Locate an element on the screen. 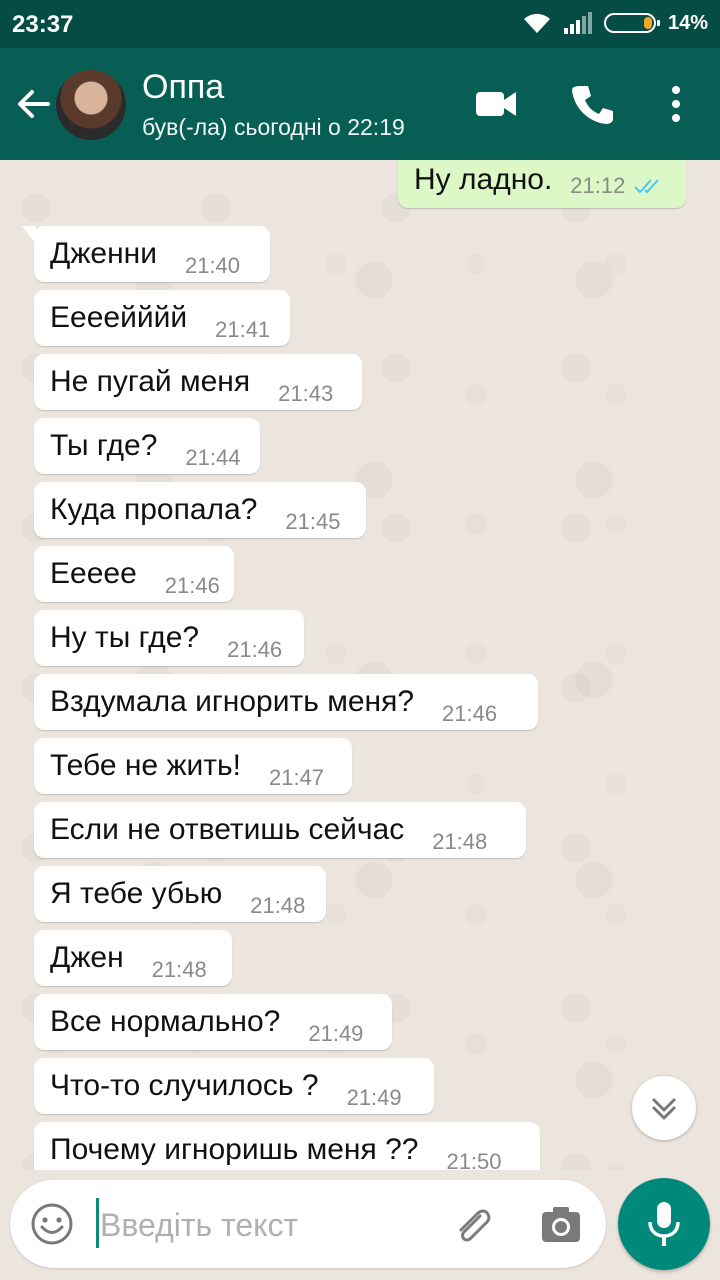  message-composer is located at coordinates (308, 1224).